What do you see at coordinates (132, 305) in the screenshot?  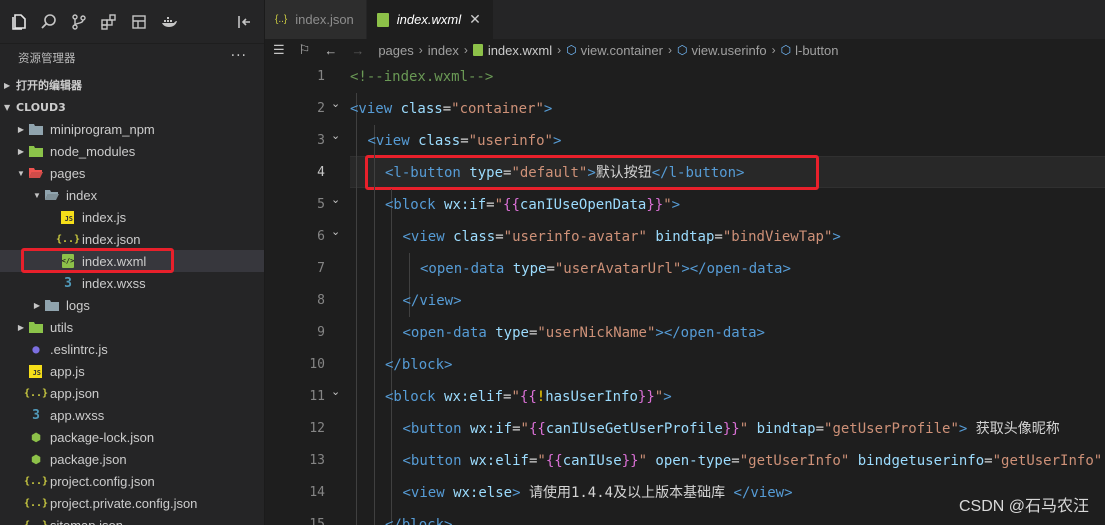 I see `tree-item: ▶ logs` at bounding box center [132, 305].